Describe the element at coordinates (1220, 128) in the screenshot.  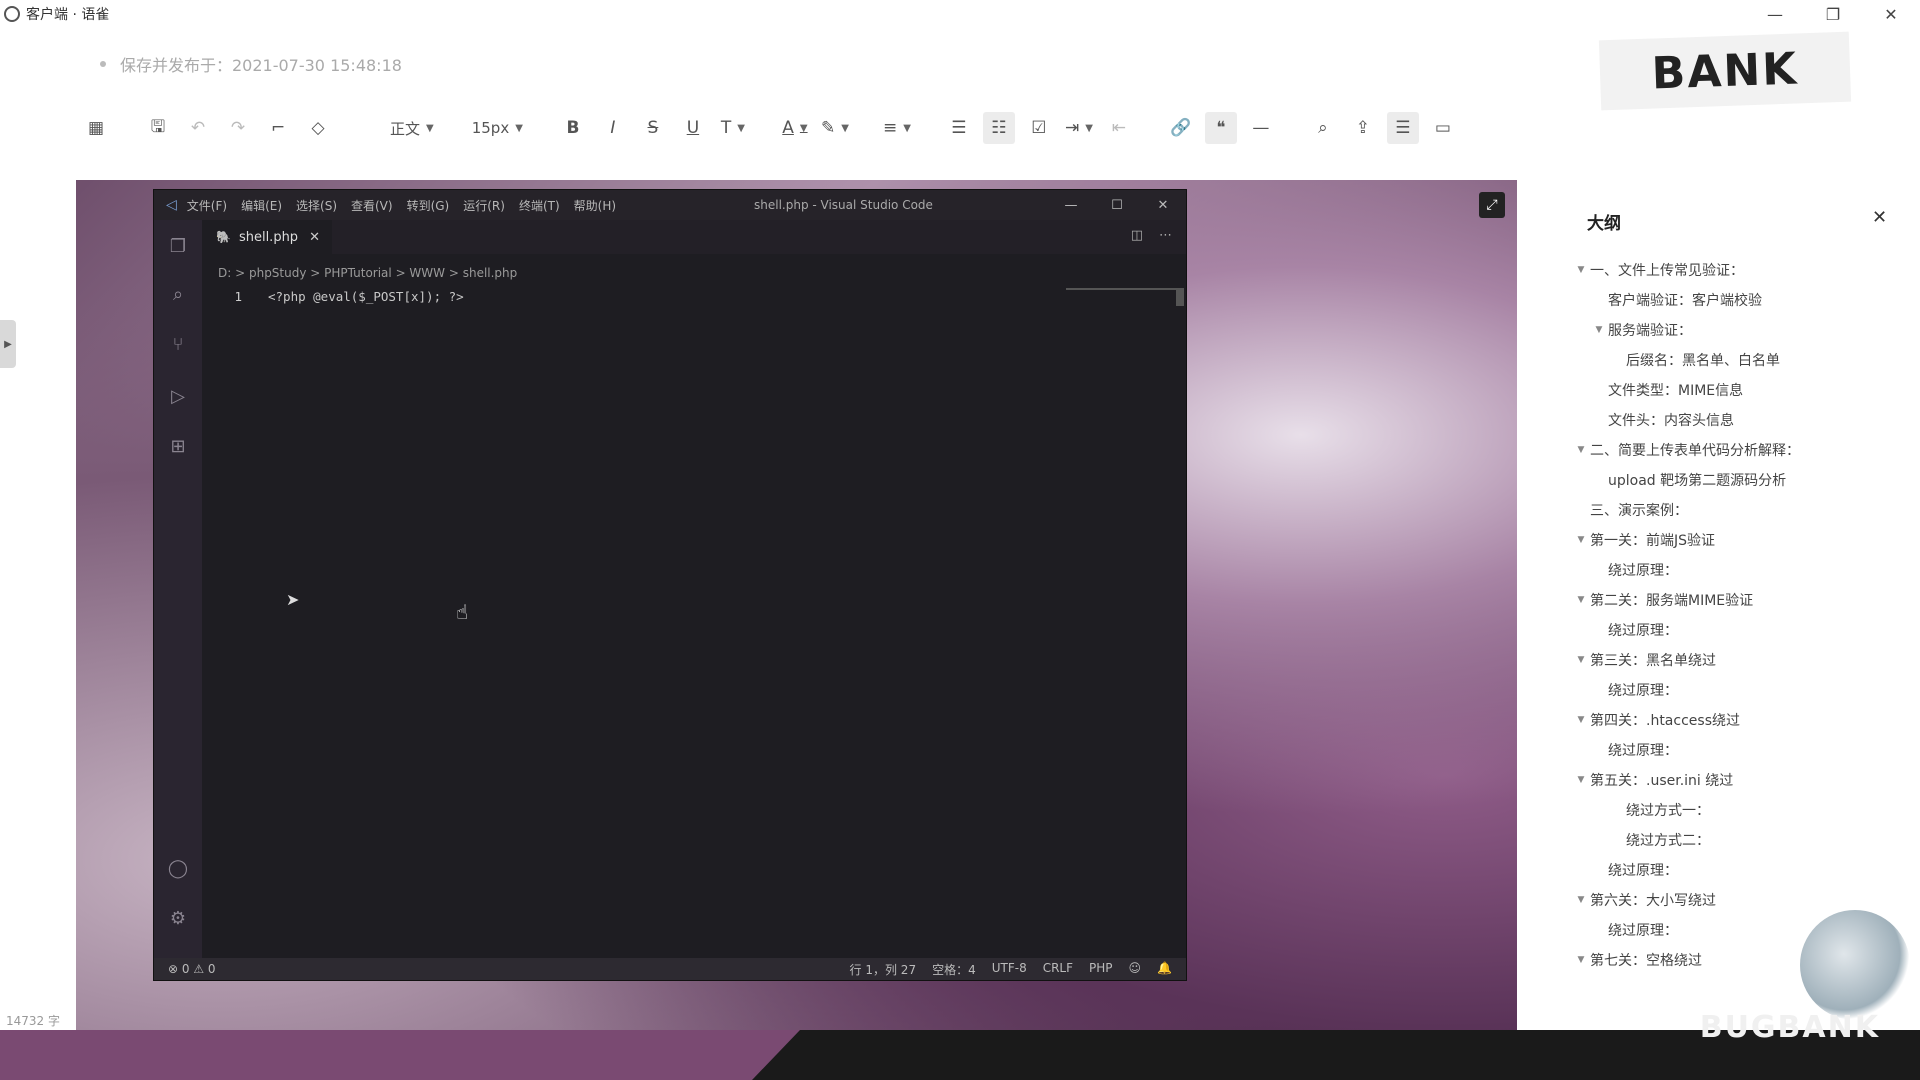
I see `quote-icon: ❝` at that location.